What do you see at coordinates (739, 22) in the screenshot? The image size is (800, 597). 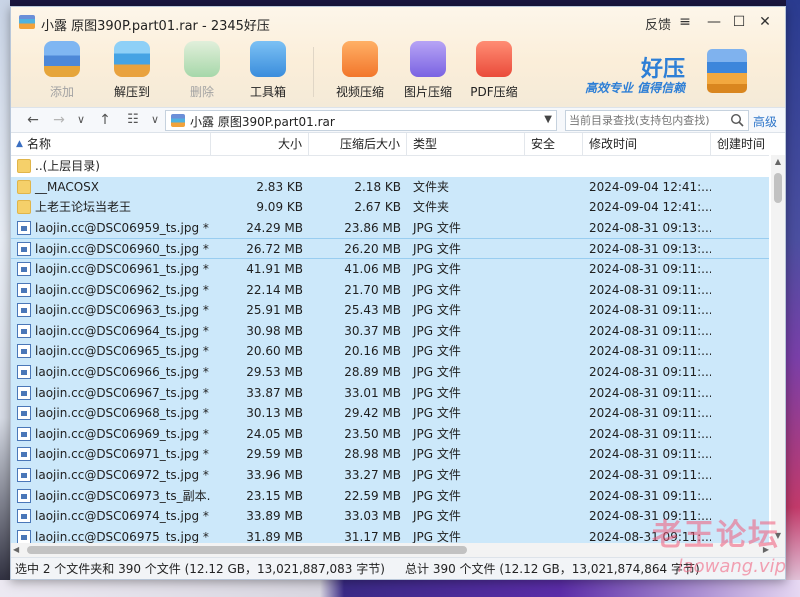 I see `maximize-icon: ☐` at bounding box center [739, 22].